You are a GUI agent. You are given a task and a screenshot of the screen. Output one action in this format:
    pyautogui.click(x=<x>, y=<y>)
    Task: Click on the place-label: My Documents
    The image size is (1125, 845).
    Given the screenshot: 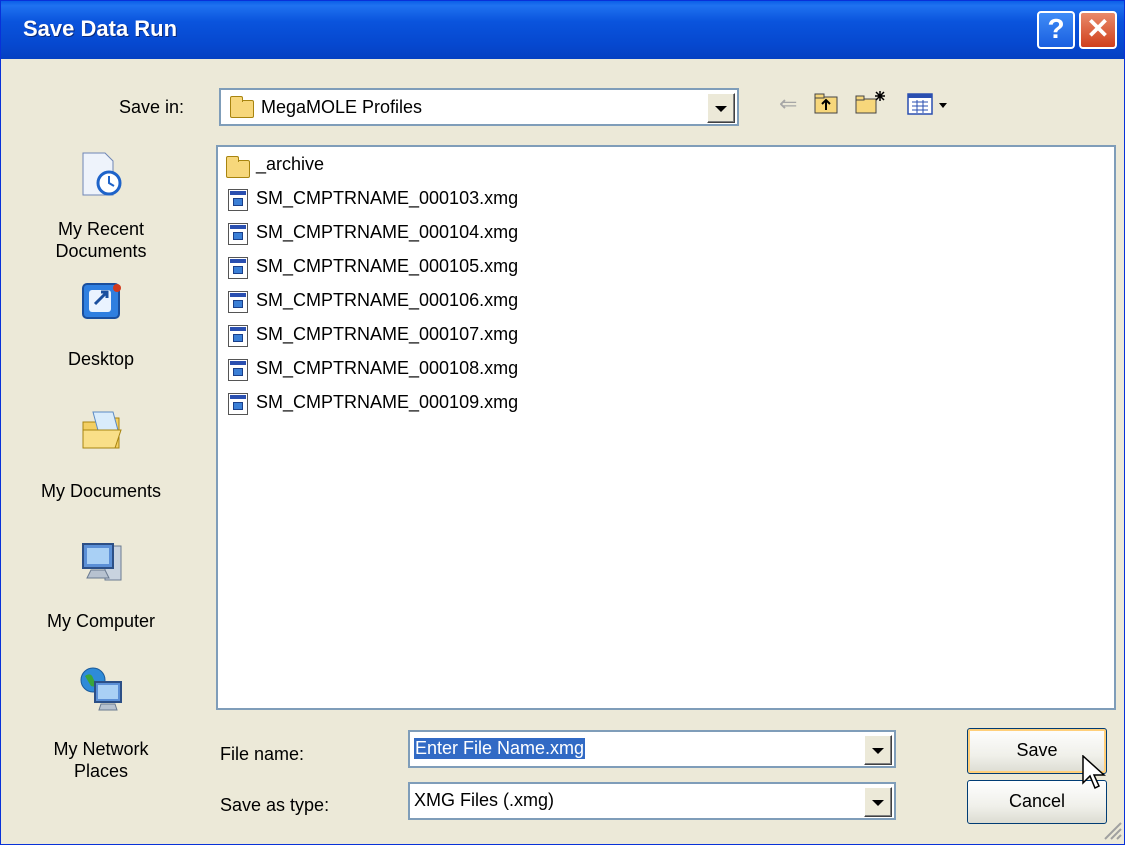 What is the action you would take?
    pyautogui.click(x=101, y=491)
    